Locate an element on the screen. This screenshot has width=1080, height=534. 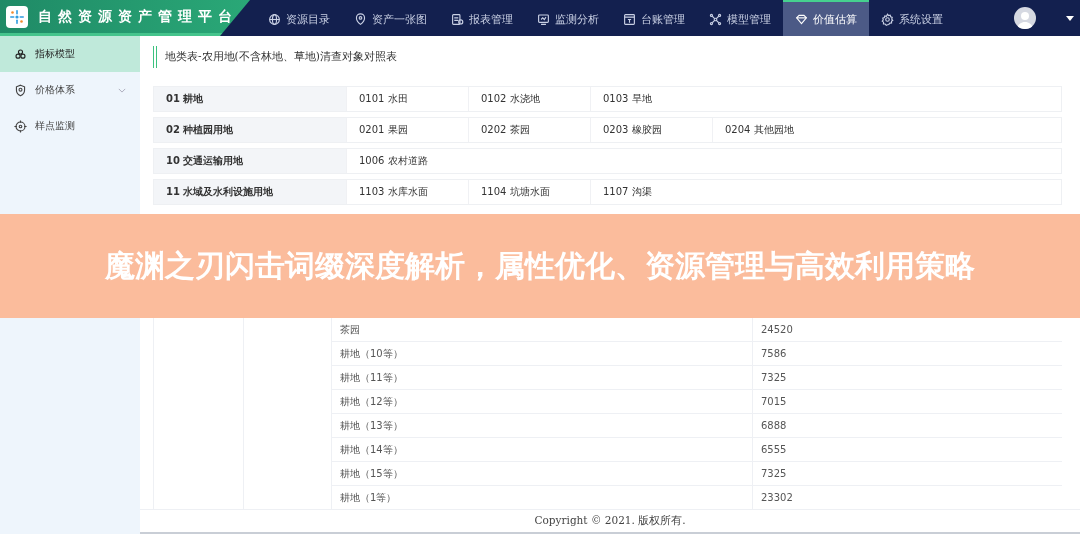
table-cell: 23302 is located at coordinates (907, 497).